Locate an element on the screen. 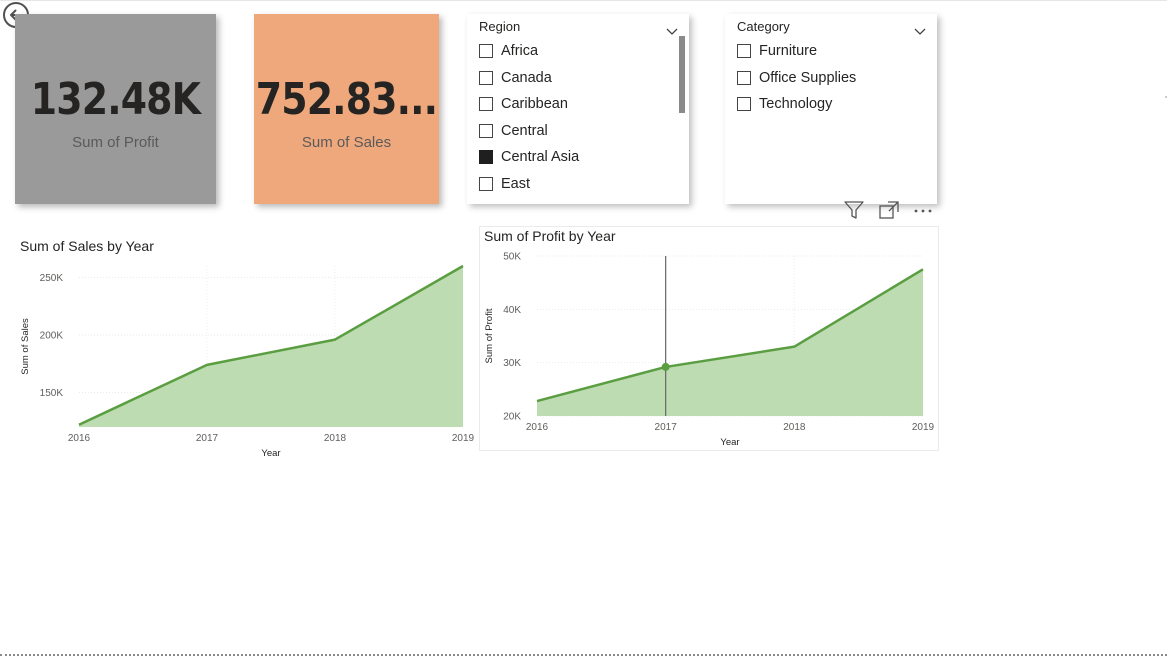 The image size is (1167, 670). slicer-item: Furniture is located at coordinates (796, 51).